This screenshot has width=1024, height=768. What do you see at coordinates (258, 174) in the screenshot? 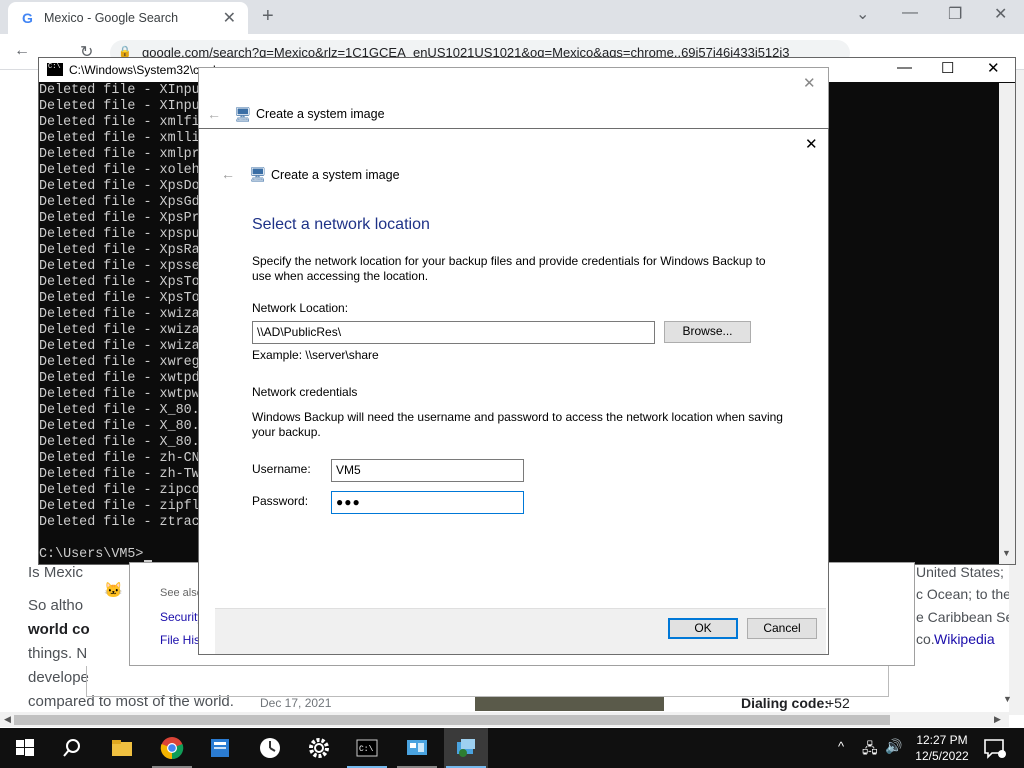
I see `backup-icon: 🖥` at bounding box center [258, 174].